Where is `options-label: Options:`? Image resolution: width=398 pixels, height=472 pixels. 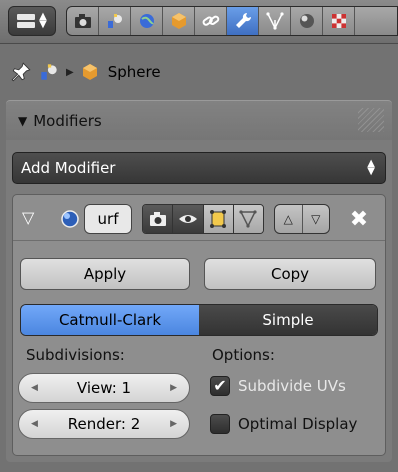 options-label: Options: is located at coordinates (243, 355).